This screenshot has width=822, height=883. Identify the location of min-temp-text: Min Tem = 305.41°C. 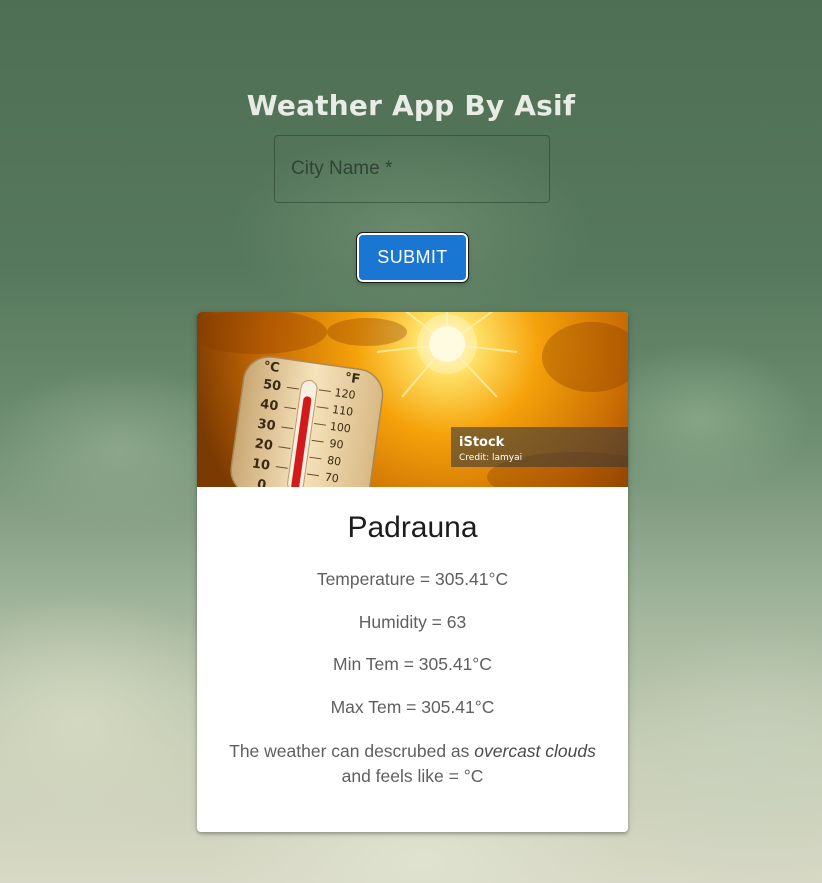
(412, 664).